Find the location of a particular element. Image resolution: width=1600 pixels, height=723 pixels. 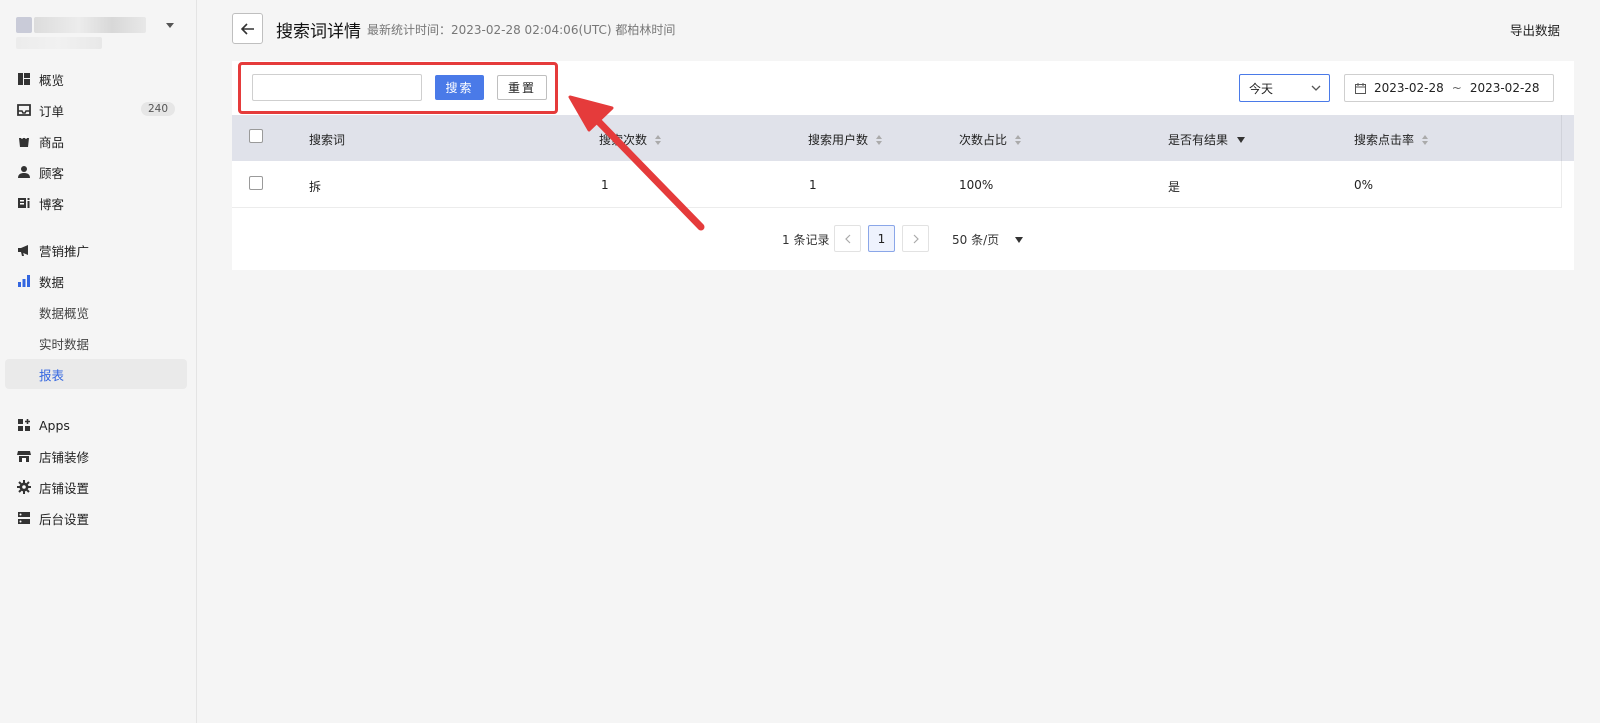

inbox-icon is located at coordinates (24, 110).